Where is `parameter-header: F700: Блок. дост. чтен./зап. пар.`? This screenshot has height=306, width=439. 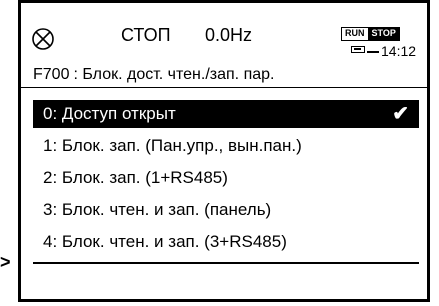
parameter-header: F700: Блок. дост. чтен./зап. пар. is located at coordinates (224, 75).